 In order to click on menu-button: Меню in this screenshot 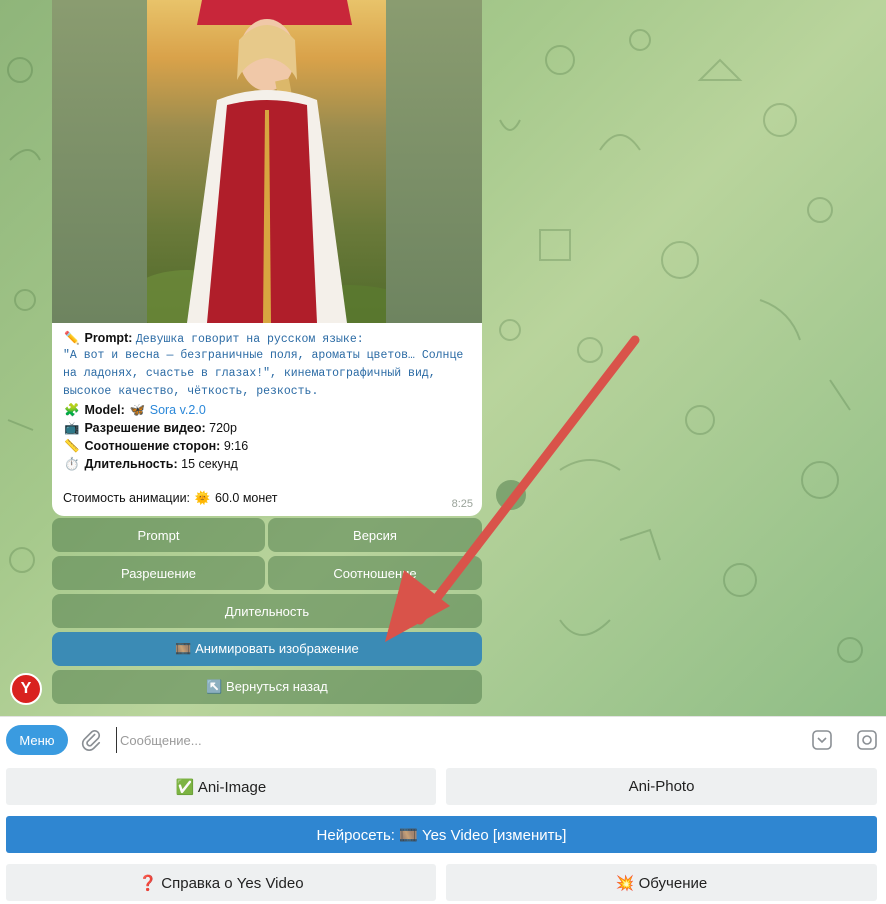, I will do `click(37, 740)`.